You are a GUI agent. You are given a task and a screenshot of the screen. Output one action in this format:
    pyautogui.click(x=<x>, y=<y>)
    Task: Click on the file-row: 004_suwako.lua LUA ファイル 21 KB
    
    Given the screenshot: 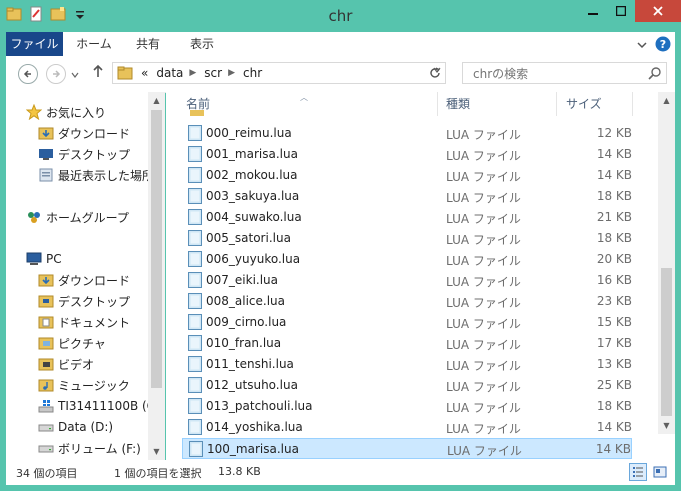 What is the action you would take?
    pyautogui.click(x=407, y=217)
    